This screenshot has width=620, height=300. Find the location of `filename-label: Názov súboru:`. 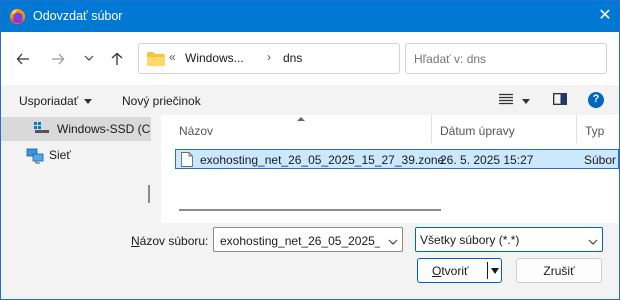

filename-label: Názov súboru: is located at coordinates (170, 241).